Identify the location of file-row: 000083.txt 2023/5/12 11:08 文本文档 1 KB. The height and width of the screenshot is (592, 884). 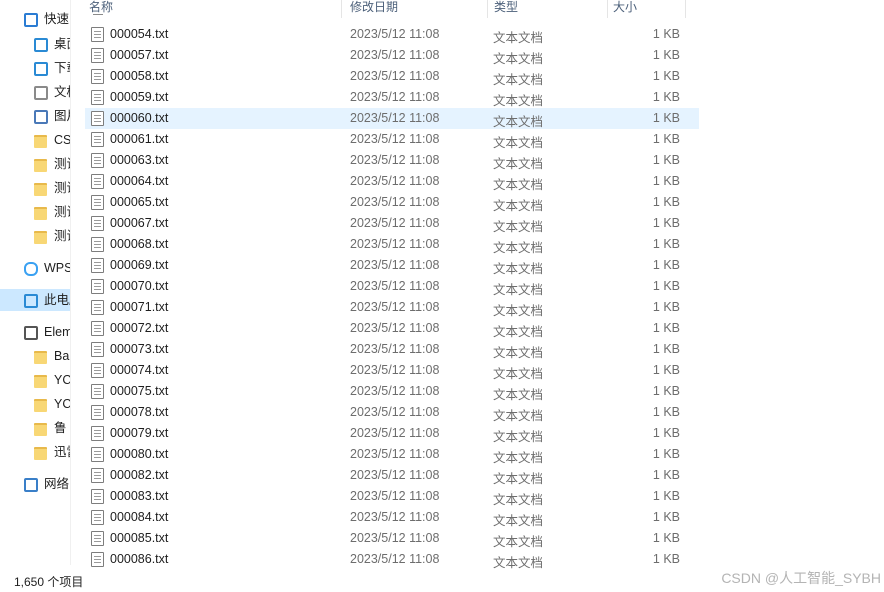
(392, 496).